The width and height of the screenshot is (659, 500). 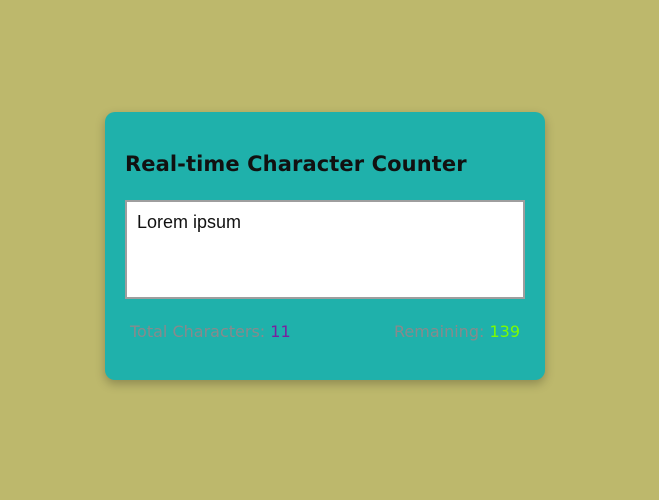 I want to click on remaining-characters: Remaining: 139, so click(x=457, y=331).